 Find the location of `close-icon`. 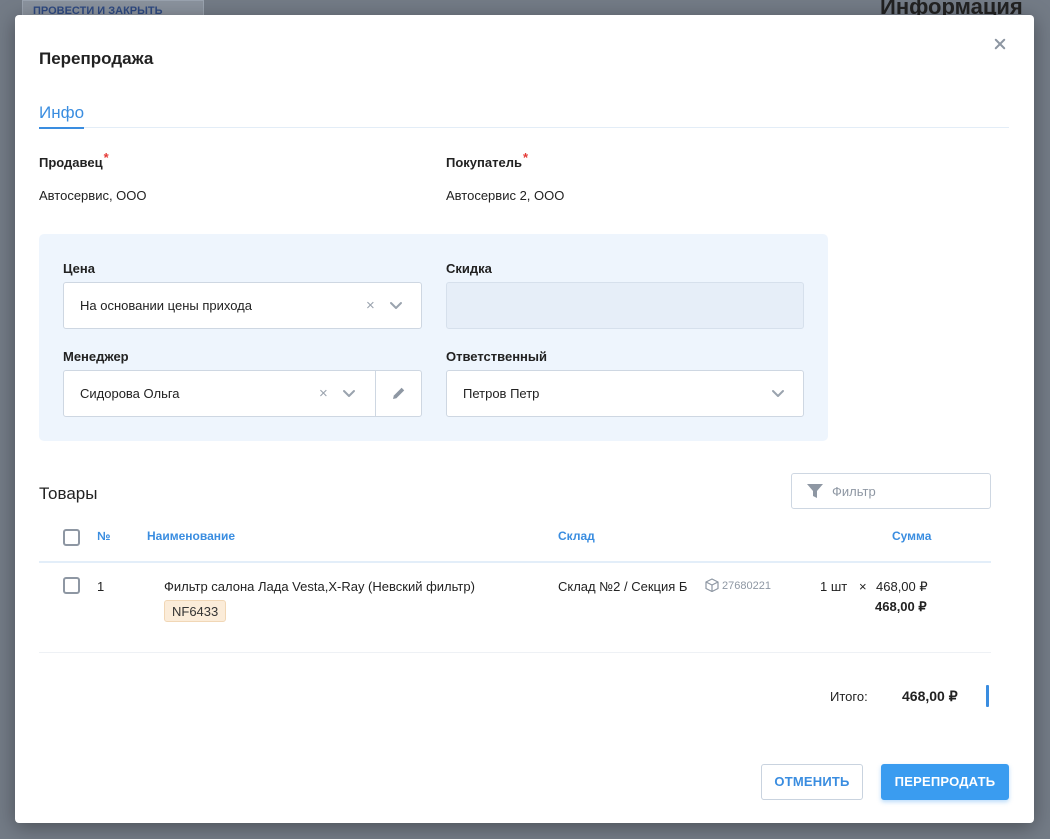

close-icon is located at coordinates (1000, 44).